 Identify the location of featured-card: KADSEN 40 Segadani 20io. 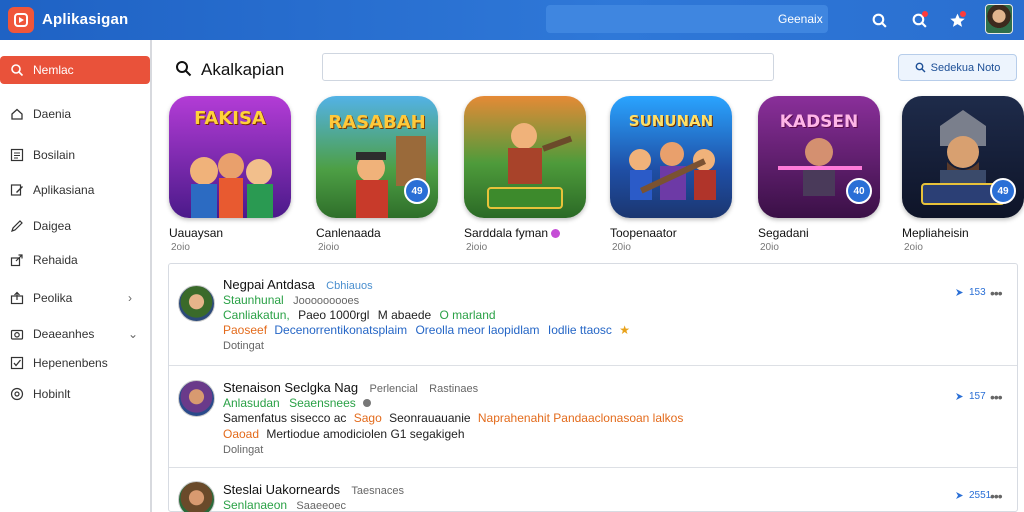
(819, 174).